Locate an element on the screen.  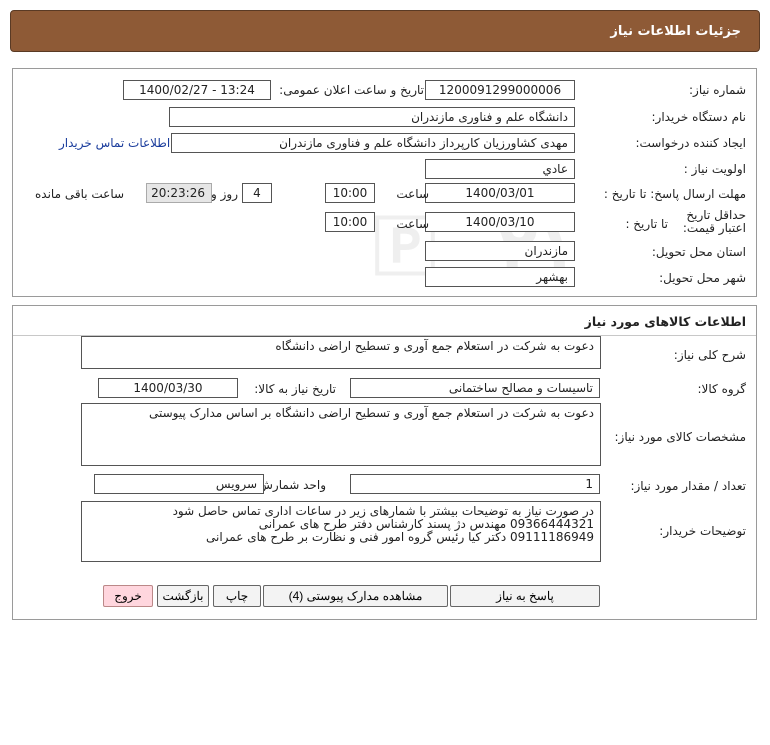
unit-label: واحد شمارش: is located at coordinates (290, 485).